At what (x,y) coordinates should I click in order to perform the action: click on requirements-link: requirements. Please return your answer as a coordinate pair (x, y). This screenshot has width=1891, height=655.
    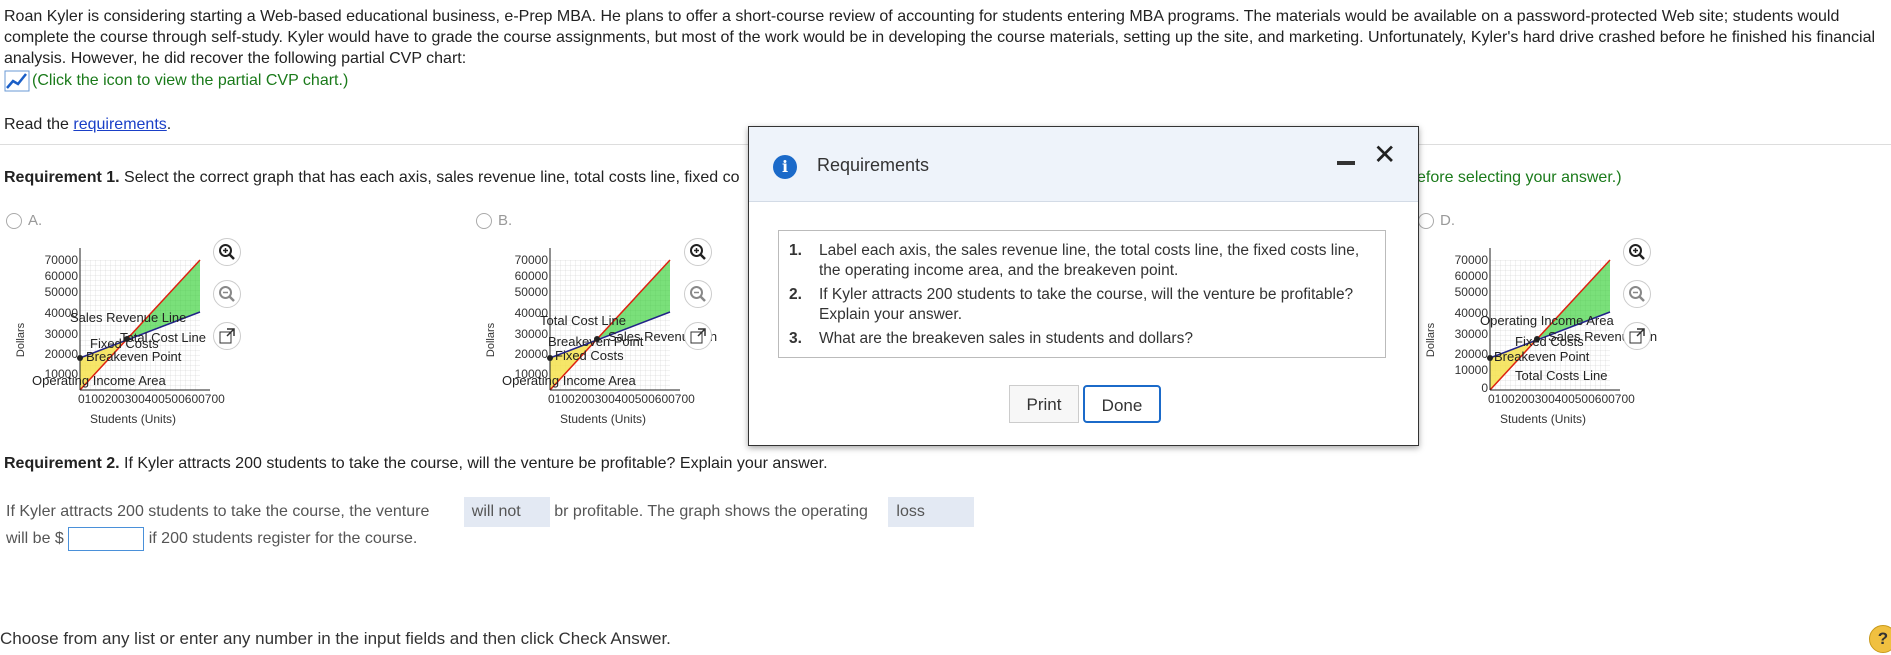
    Looking at the image, I should click on (119, 124).